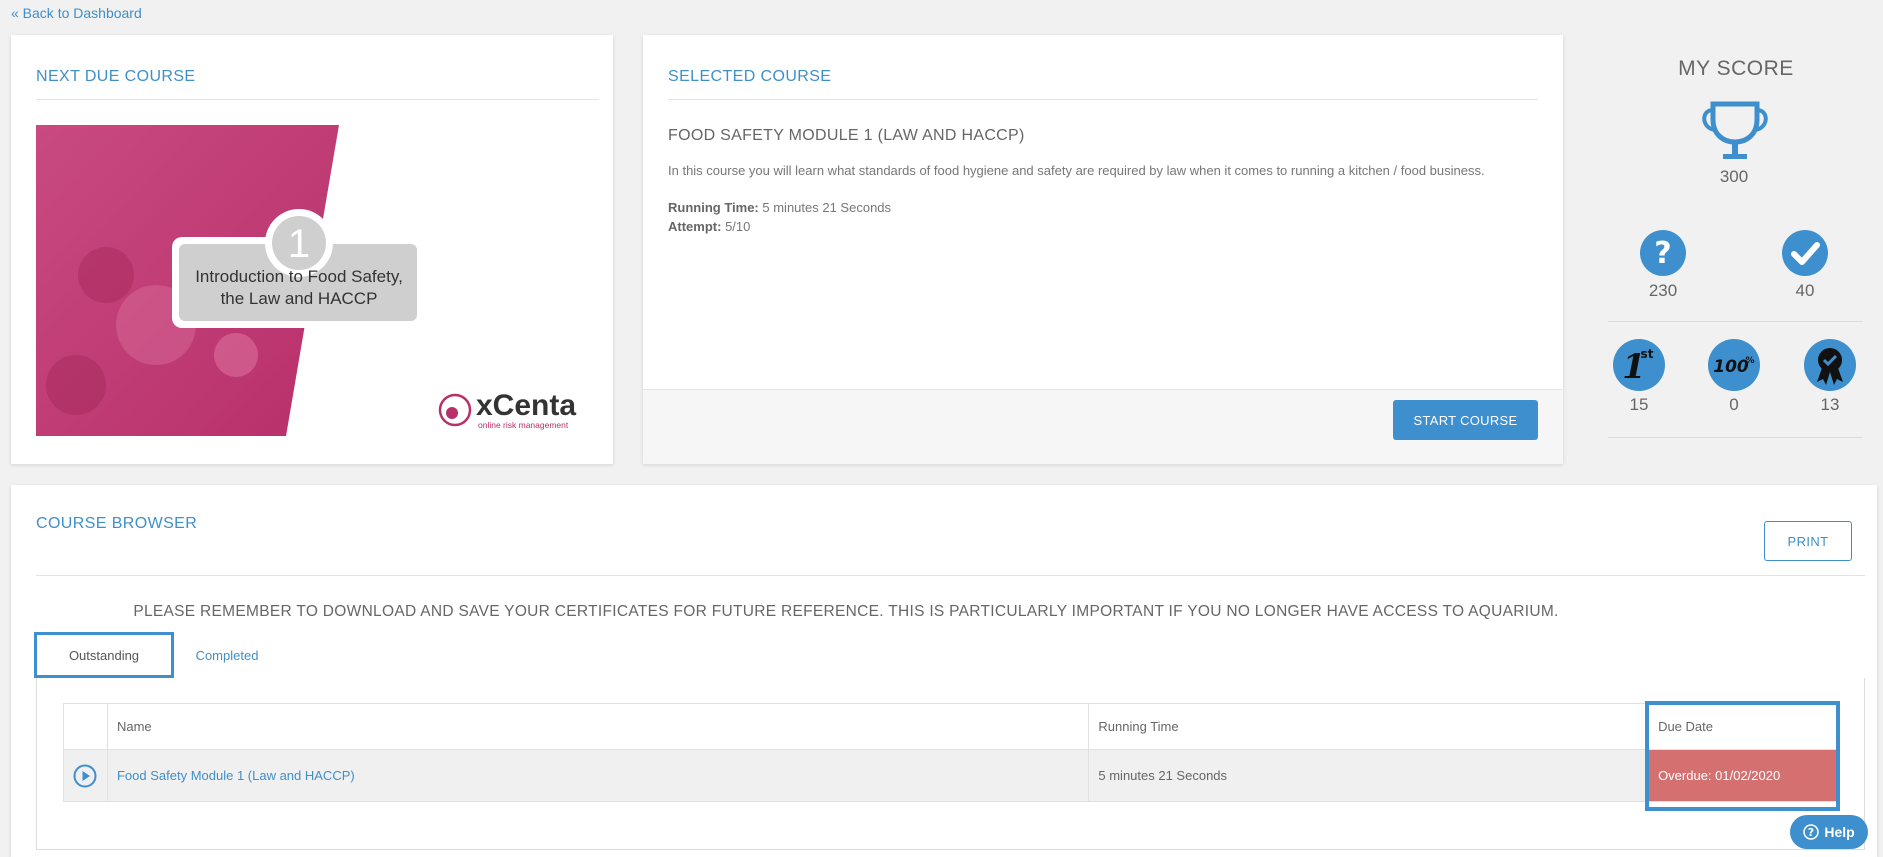  Describe the element at coordinates (1839, 832) in the screenshot. I see `help-label: Help` at that location.